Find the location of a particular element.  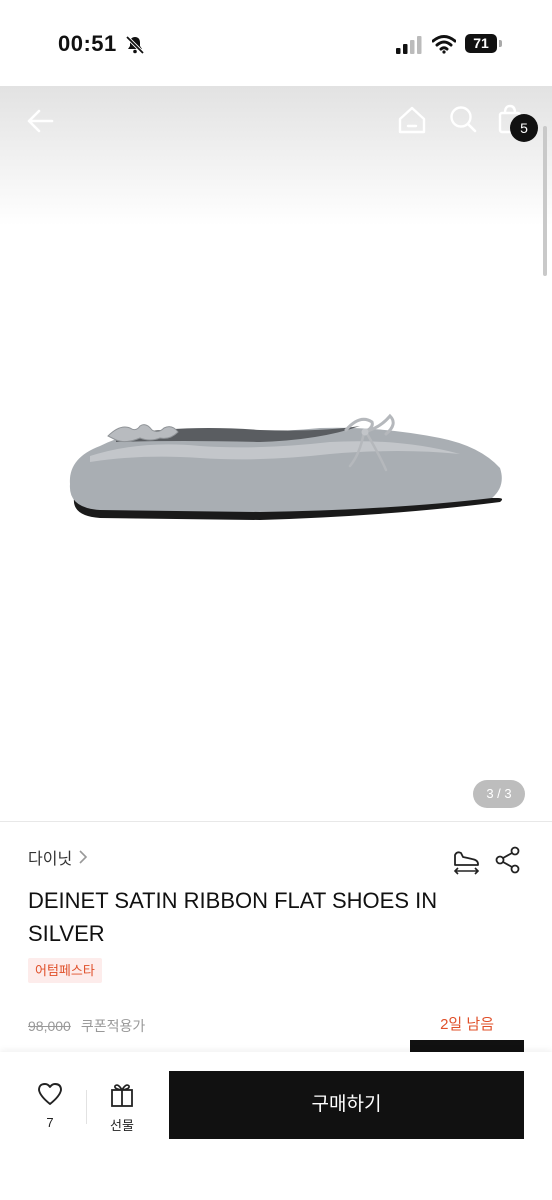

gift-button: 선물 is located at coordinates (122, 1108).